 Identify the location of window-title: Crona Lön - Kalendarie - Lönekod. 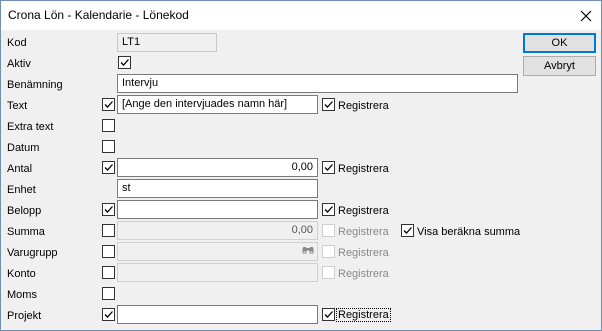
(98, 15).